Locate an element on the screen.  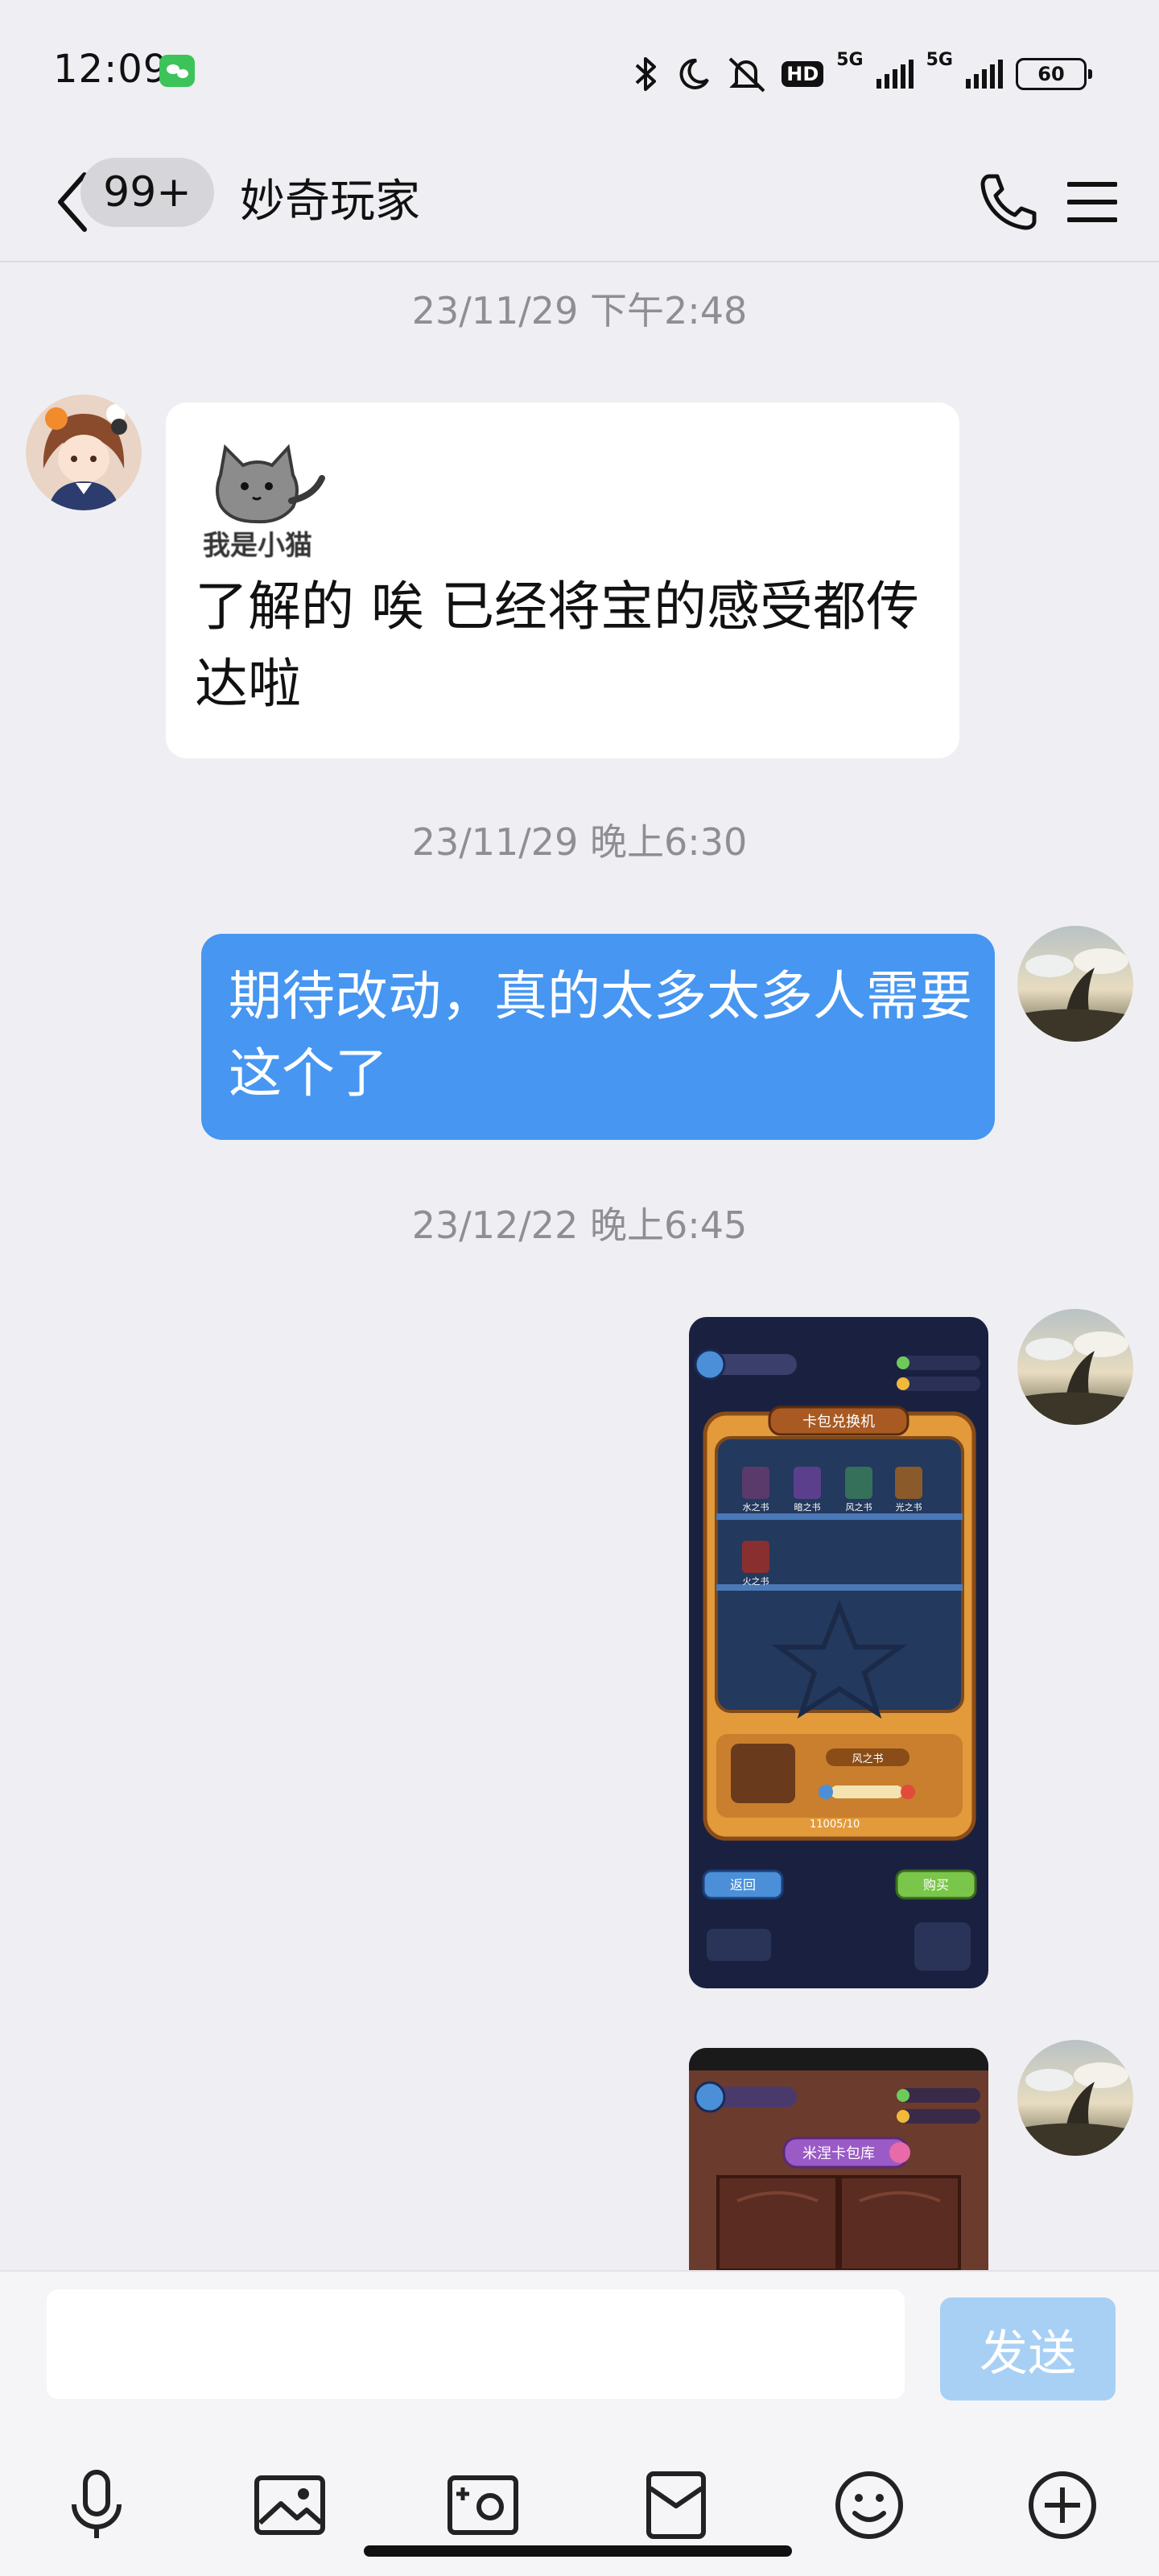
incoming-message-bubble: 我是小猫 了解的 唉 已经将宝的感受都传达啦 is located at coordinates (562, 580).